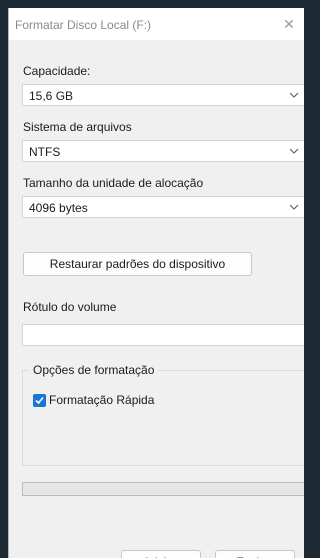 Image resolution: width=320 pixels, height=558 pixels. Describe the element at coordinates (255, 554) in the screenshot. I see `close-button: Fechar` at that location.